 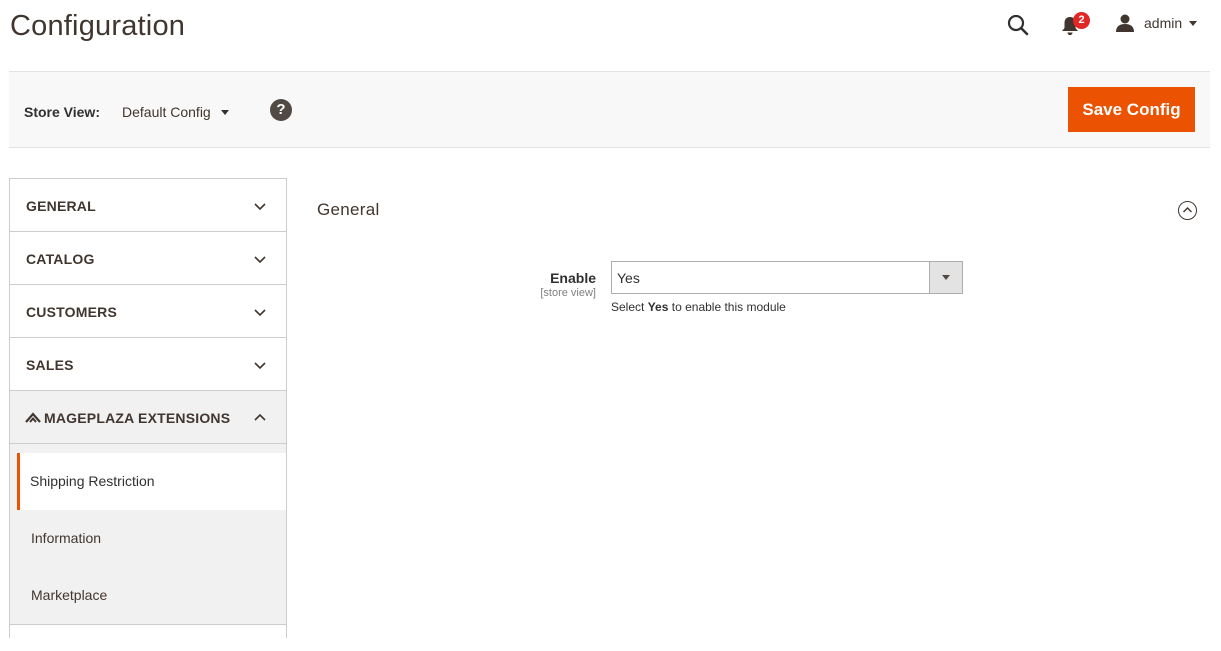 I want to click on enable-field-note: Select Yes to enable this module, so click(x=698, y=307).